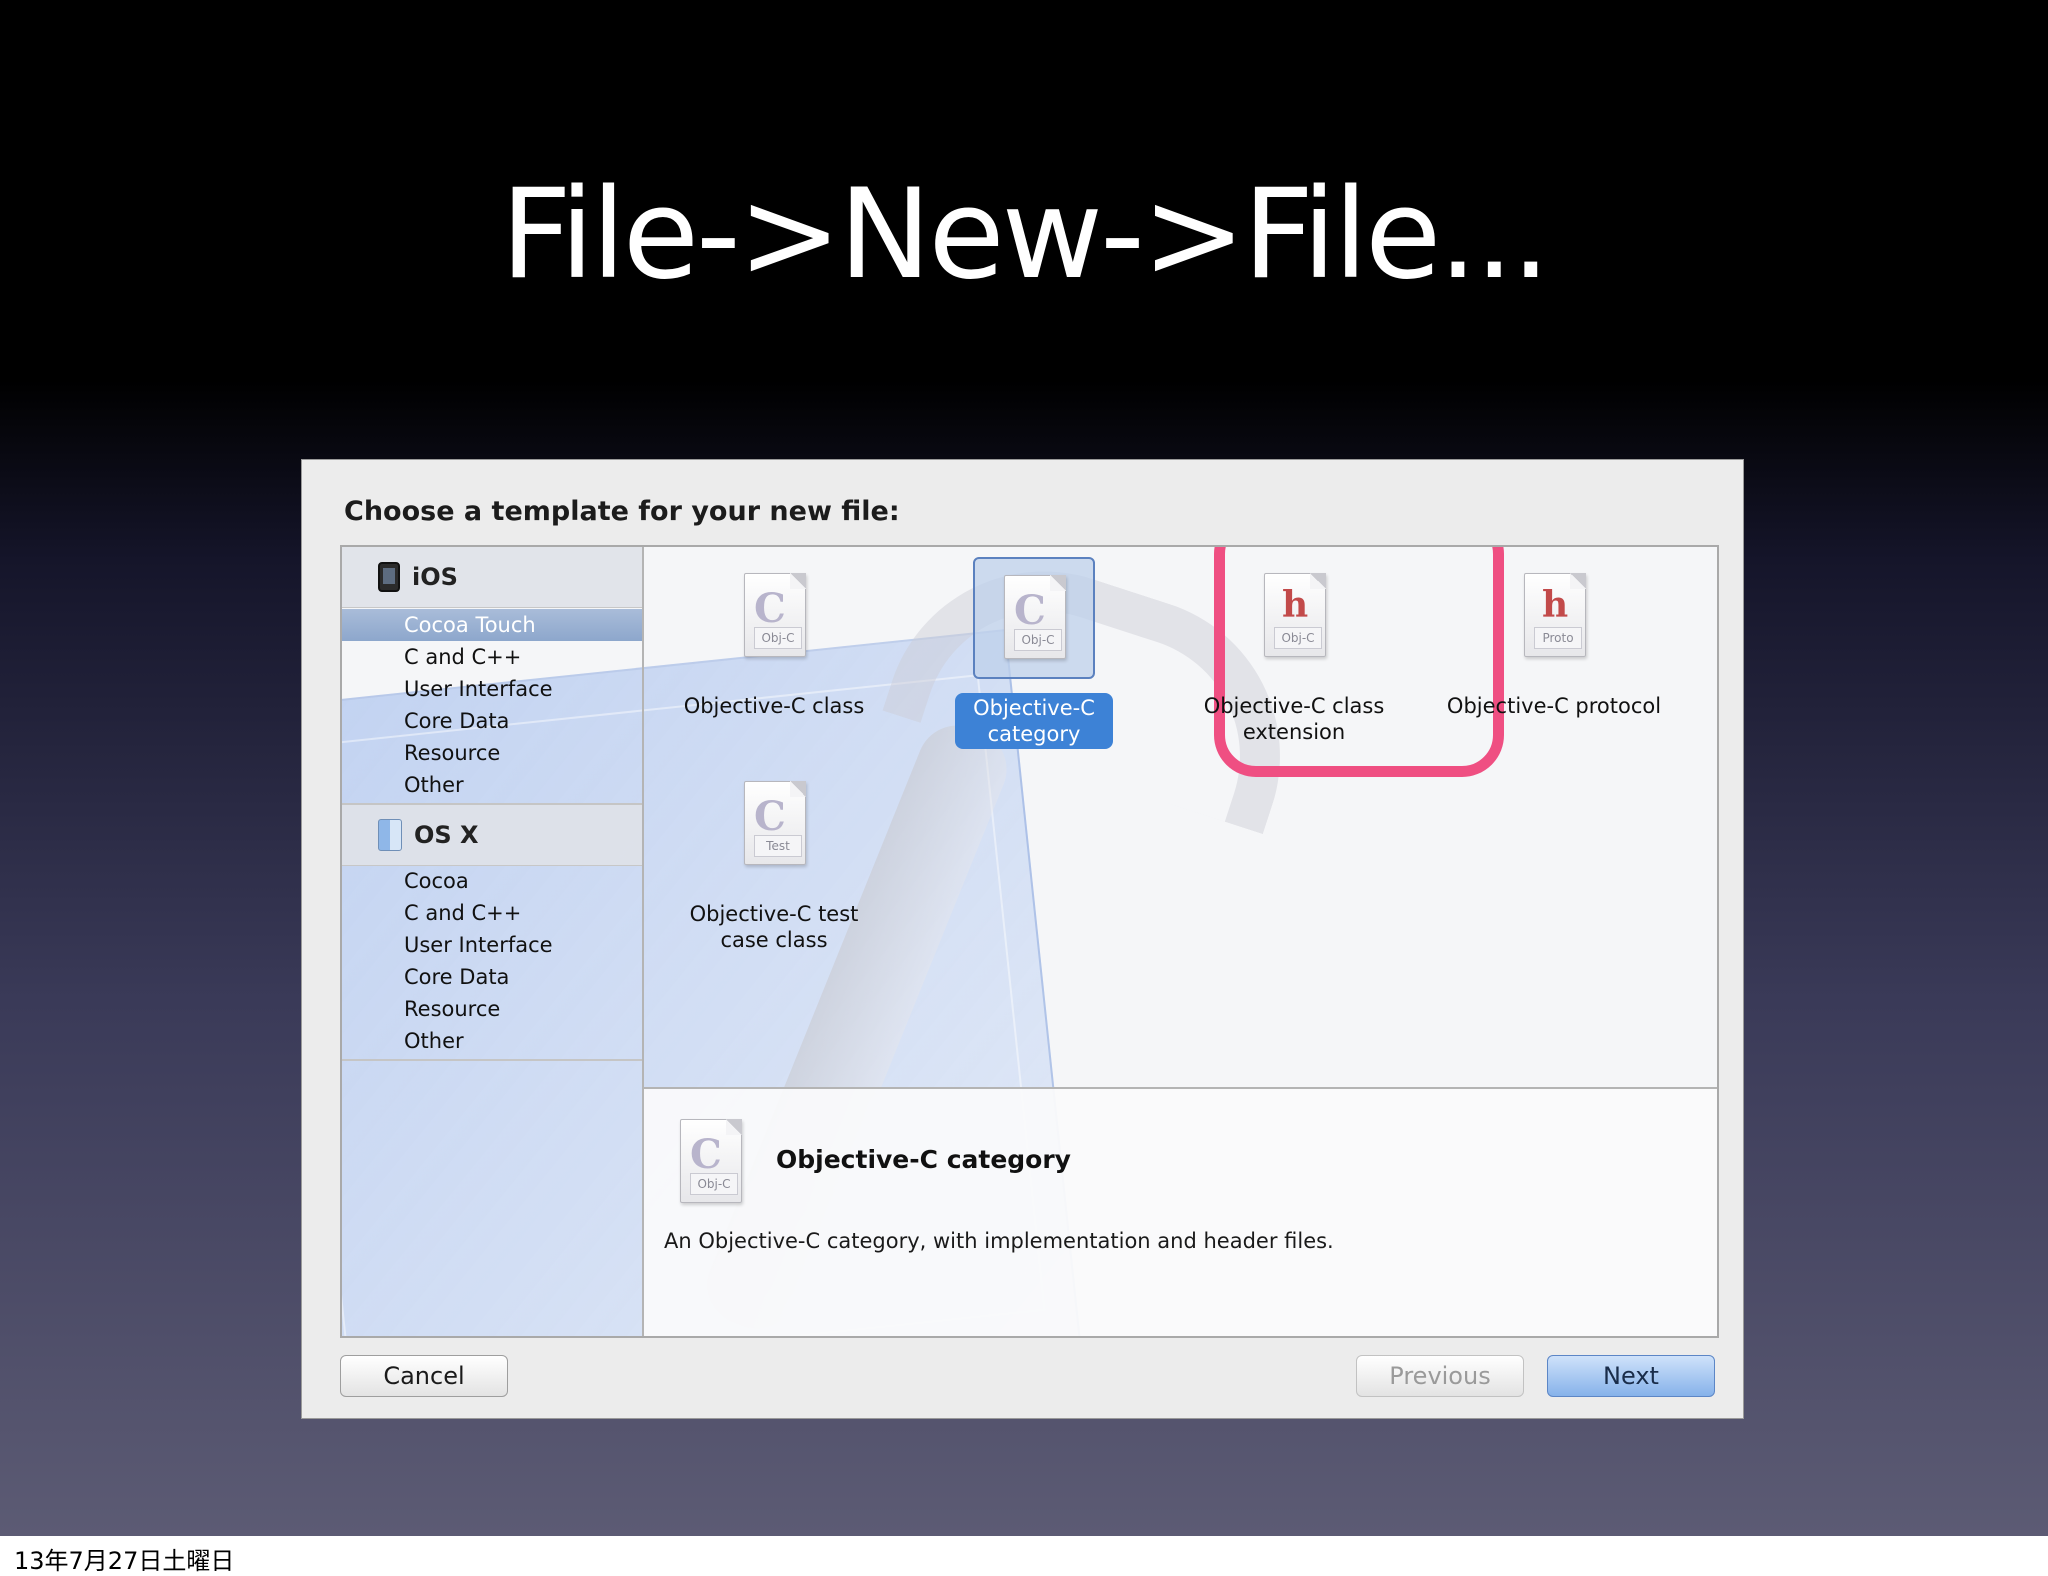  What do you see at coordinates (492, 835) in the screenshot?
I see `sidebar-group-osx: OS X` at bounding box center [492, 835].